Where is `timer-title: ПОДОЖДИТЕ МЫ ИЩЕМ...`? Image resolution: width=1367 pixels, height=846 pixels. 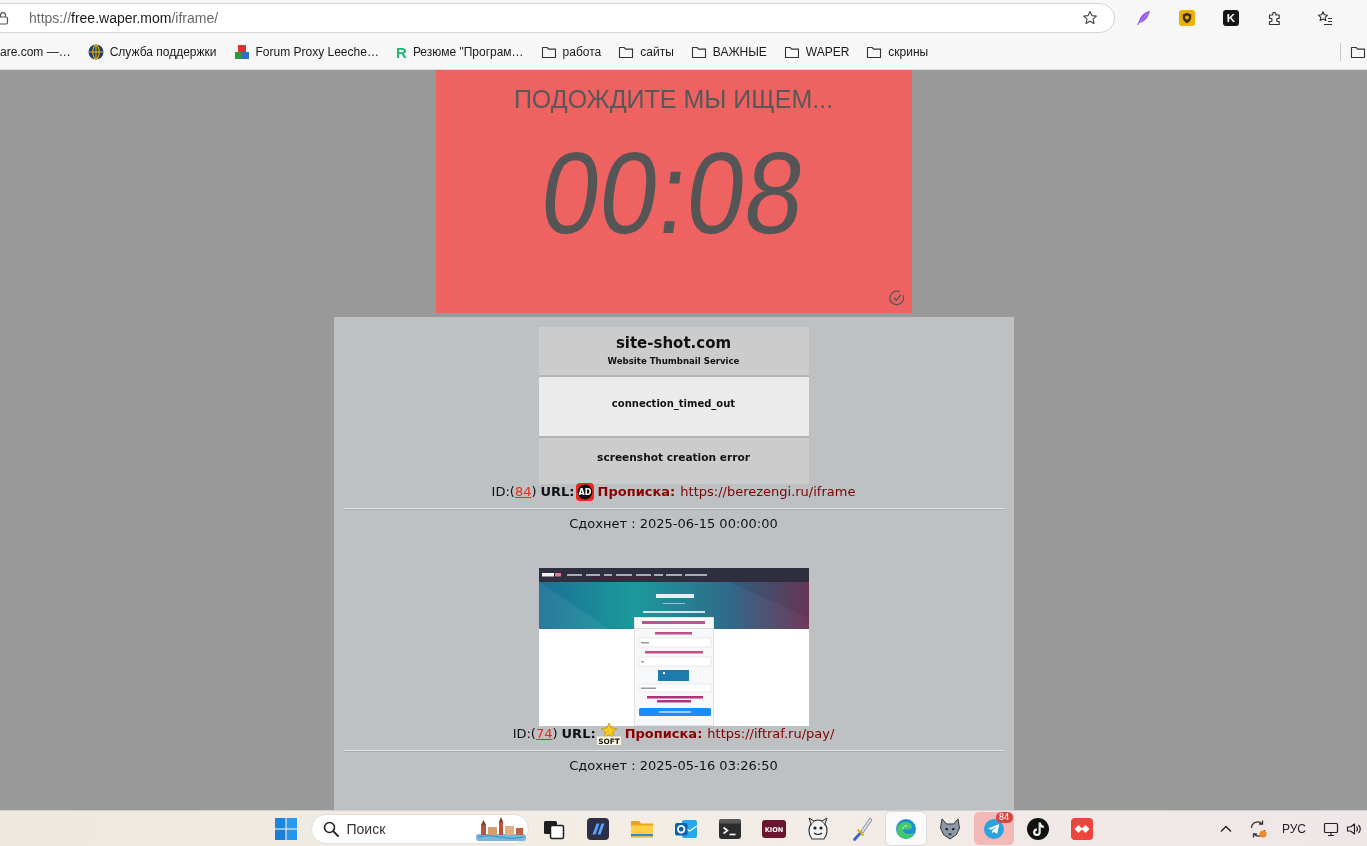 timer-title: ПОДОЖДИТЕ МЫ ИЩЕМ... is located at coordinates (673, 99).